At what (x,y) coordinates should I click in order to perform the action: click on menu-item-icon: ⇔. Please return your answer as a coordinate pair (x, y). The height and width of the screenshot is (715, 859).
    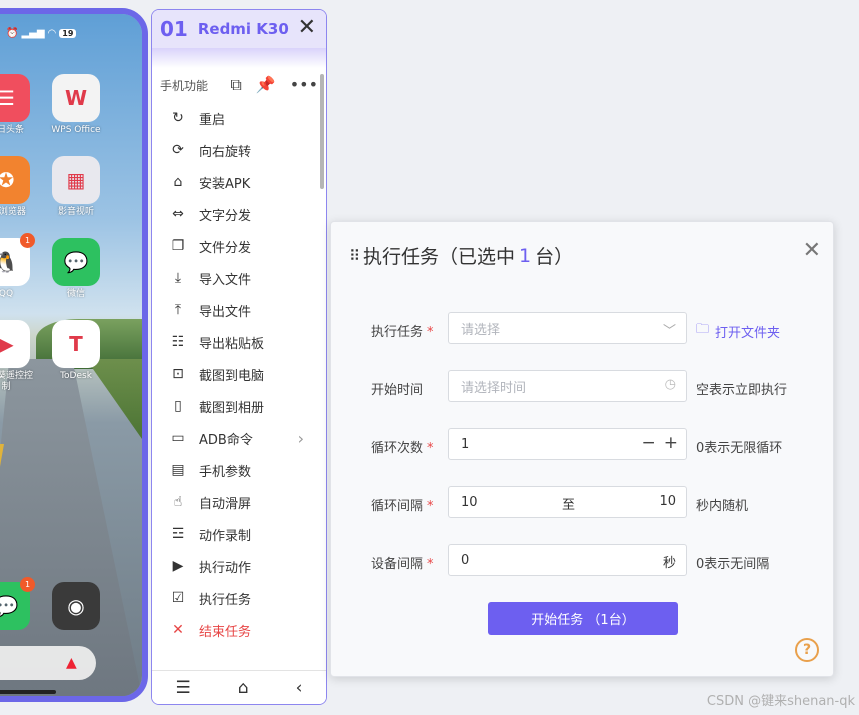
    Looking at the image, I should click on (178, 214).